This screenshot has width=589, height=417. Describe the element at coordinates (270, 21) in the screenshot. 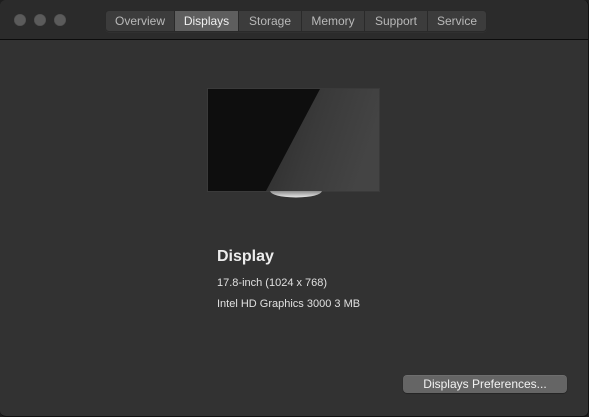

I see `tab-storage: Storage` at that location.